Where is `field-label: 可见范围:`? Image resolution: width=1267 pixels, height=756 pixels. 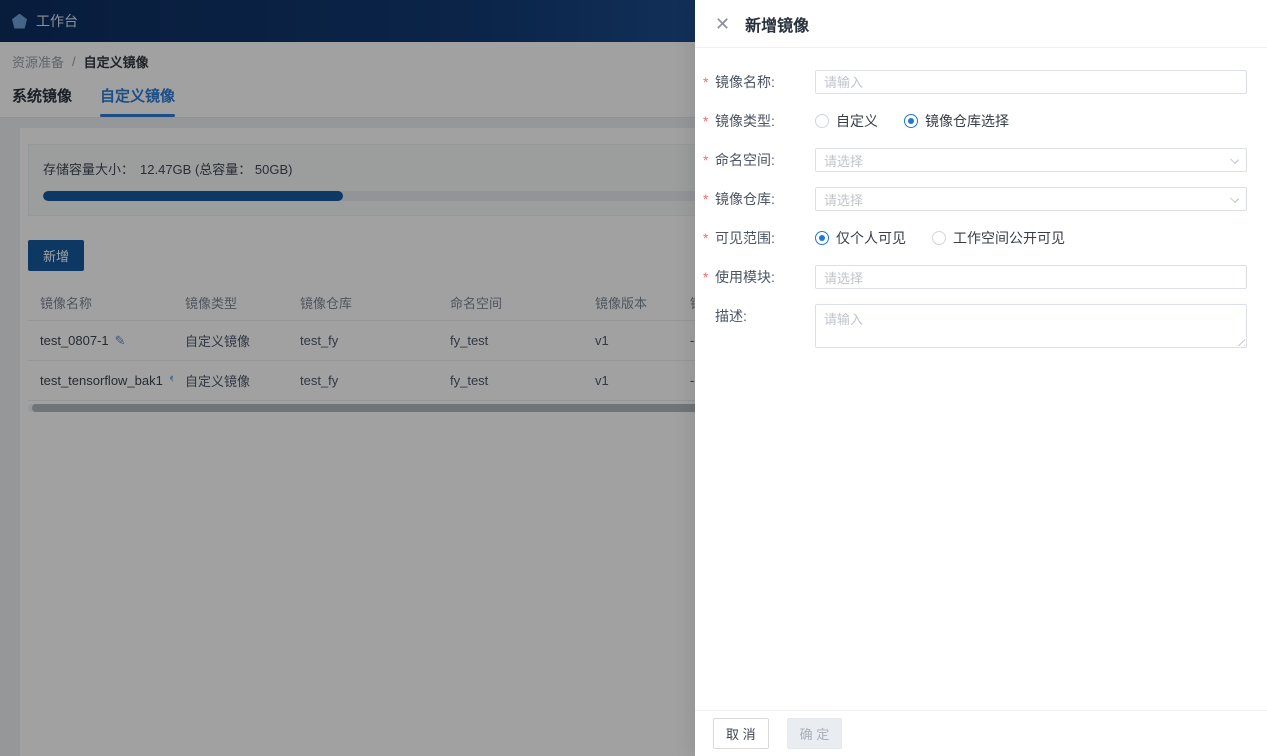
field-label: 可见范围: is located at coordinates (745, 238).